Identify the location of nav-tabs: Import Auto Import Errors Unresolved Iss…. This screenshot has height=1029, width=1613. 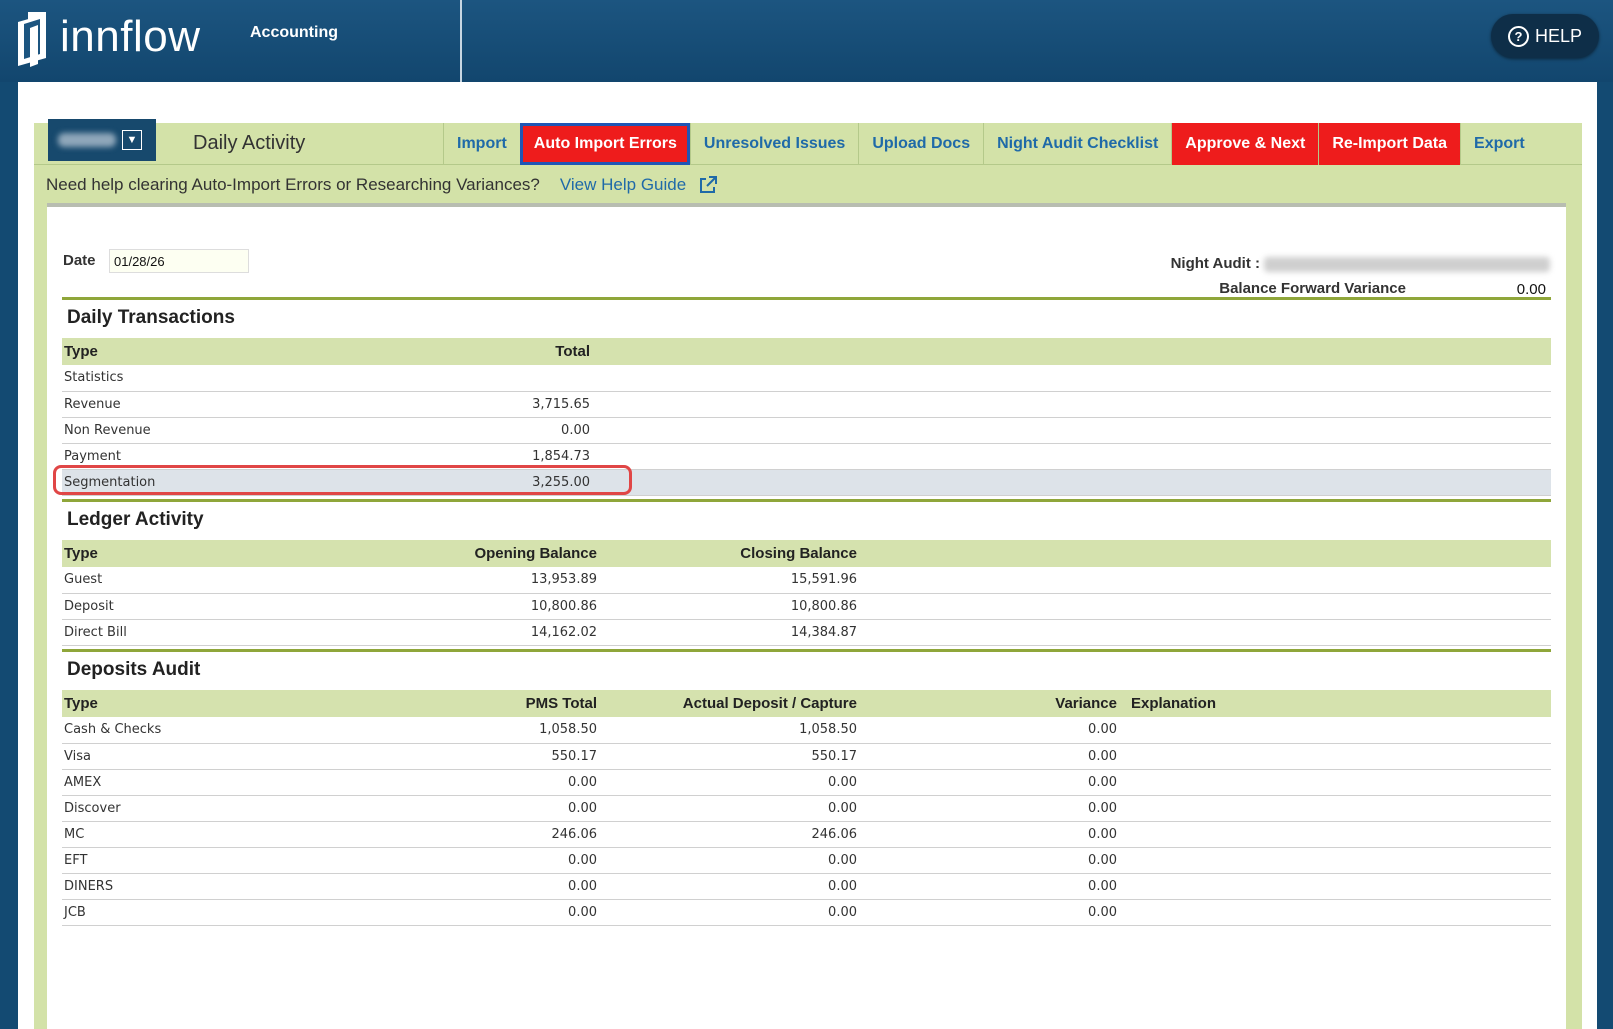
(990, 144).